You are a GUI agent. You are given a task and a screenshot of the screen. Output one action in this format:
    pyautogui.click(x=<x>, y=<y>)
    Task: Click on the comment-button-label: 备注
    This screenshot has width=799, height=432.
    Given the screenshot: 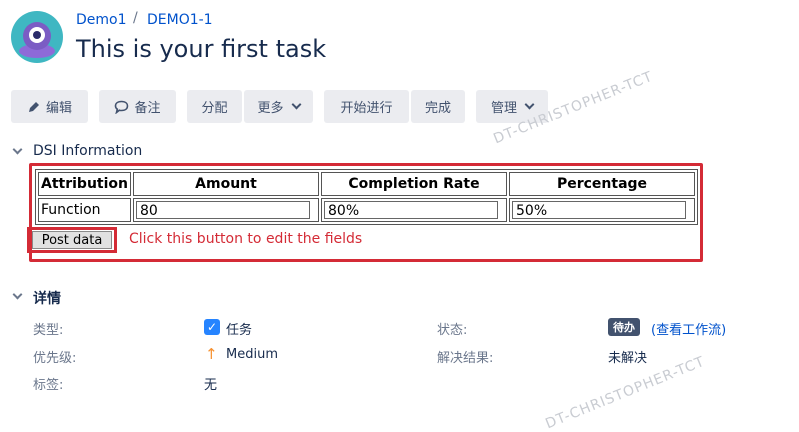 What is the action you would take?
    pyautogui.click(x=147, y=108)
    